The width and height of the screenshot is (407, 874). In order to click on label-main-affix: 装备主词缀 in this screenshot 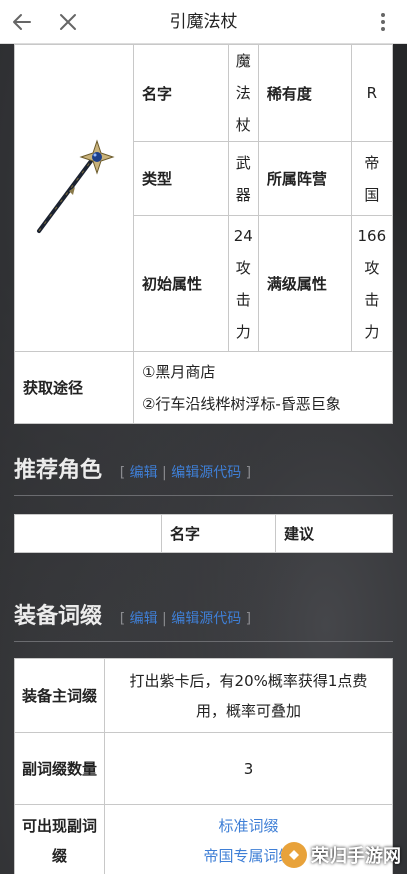, I will do `click(59, 695)`.